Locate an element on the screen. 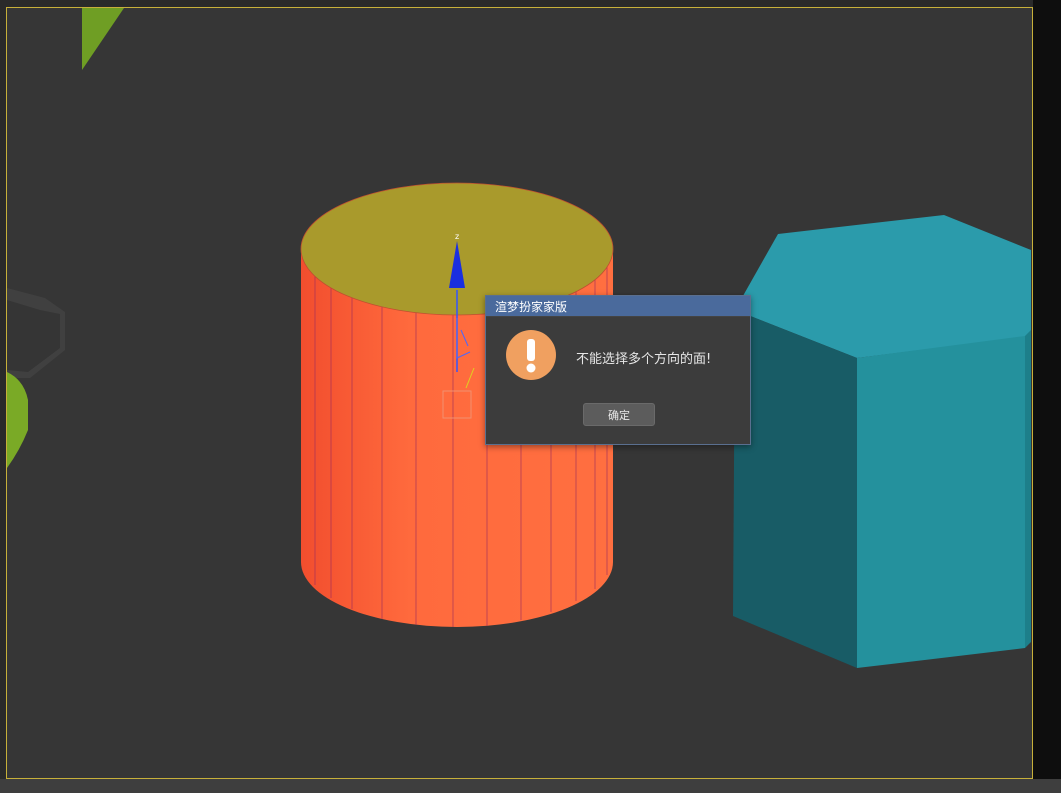  alert-dialog: 渲梦扮家家版 不能选择多个方向的面! 确定 is located at coordinates (618, 370).